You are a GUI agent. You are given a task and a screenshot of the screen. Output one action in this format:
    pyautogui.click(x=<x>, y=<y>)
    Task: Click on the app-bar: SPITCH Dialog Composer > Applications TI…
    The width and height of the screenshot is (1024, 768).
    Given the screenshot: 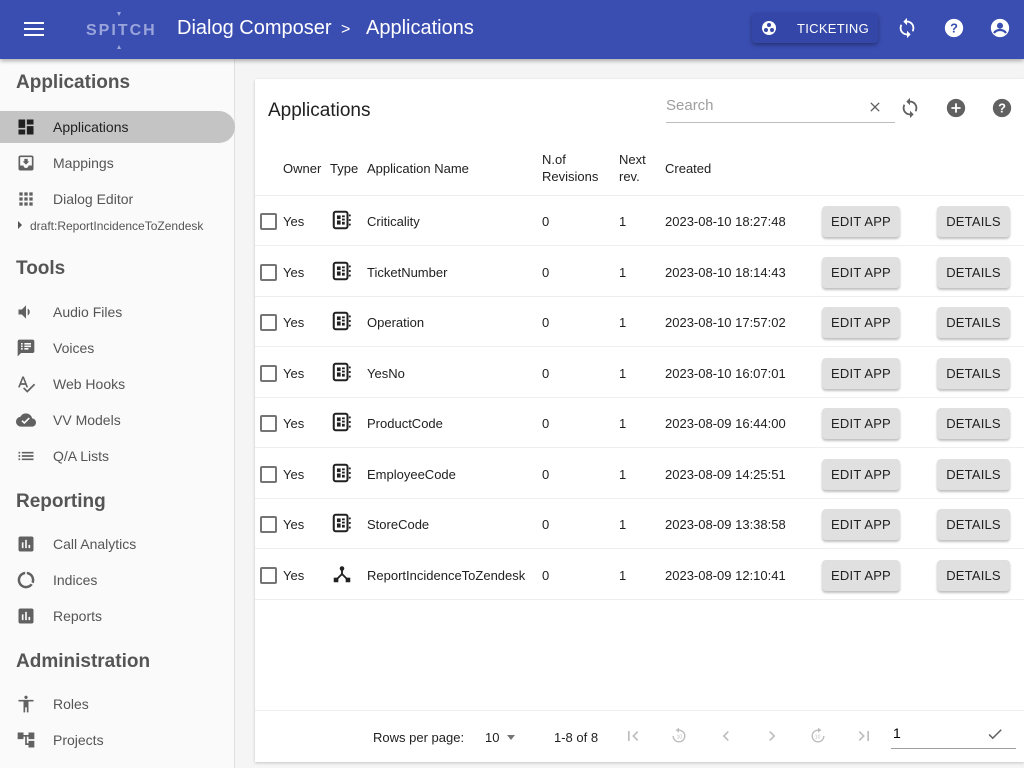 What is the action you would take?
    pyautogui.click(x=512, y=29)
    